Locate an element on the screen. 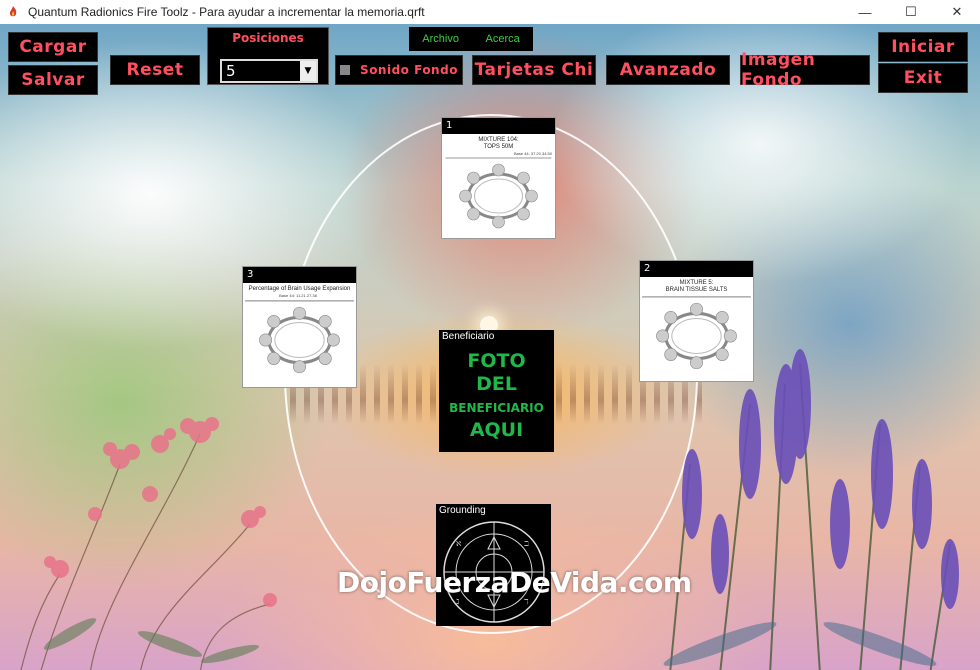 The height and width of the screenshot is (670, 980). posiciones-select: 5 ▼ is located at coordinates (269, 71).